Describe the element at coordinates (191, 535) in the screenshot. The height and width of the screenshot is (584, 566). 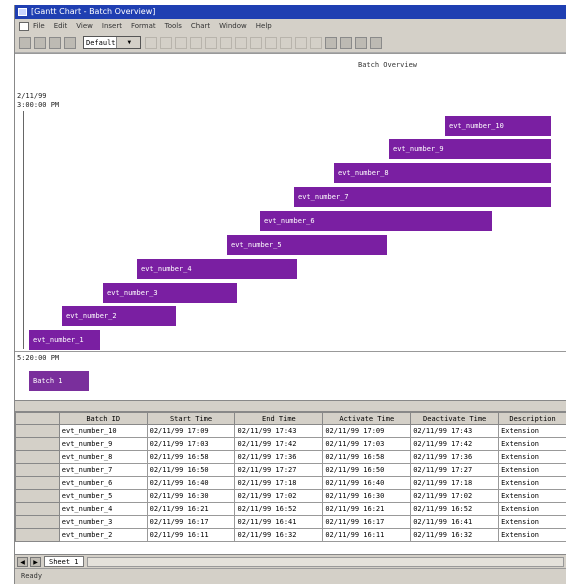
I see `table-cell: 02/11/99 16:11` at that location.